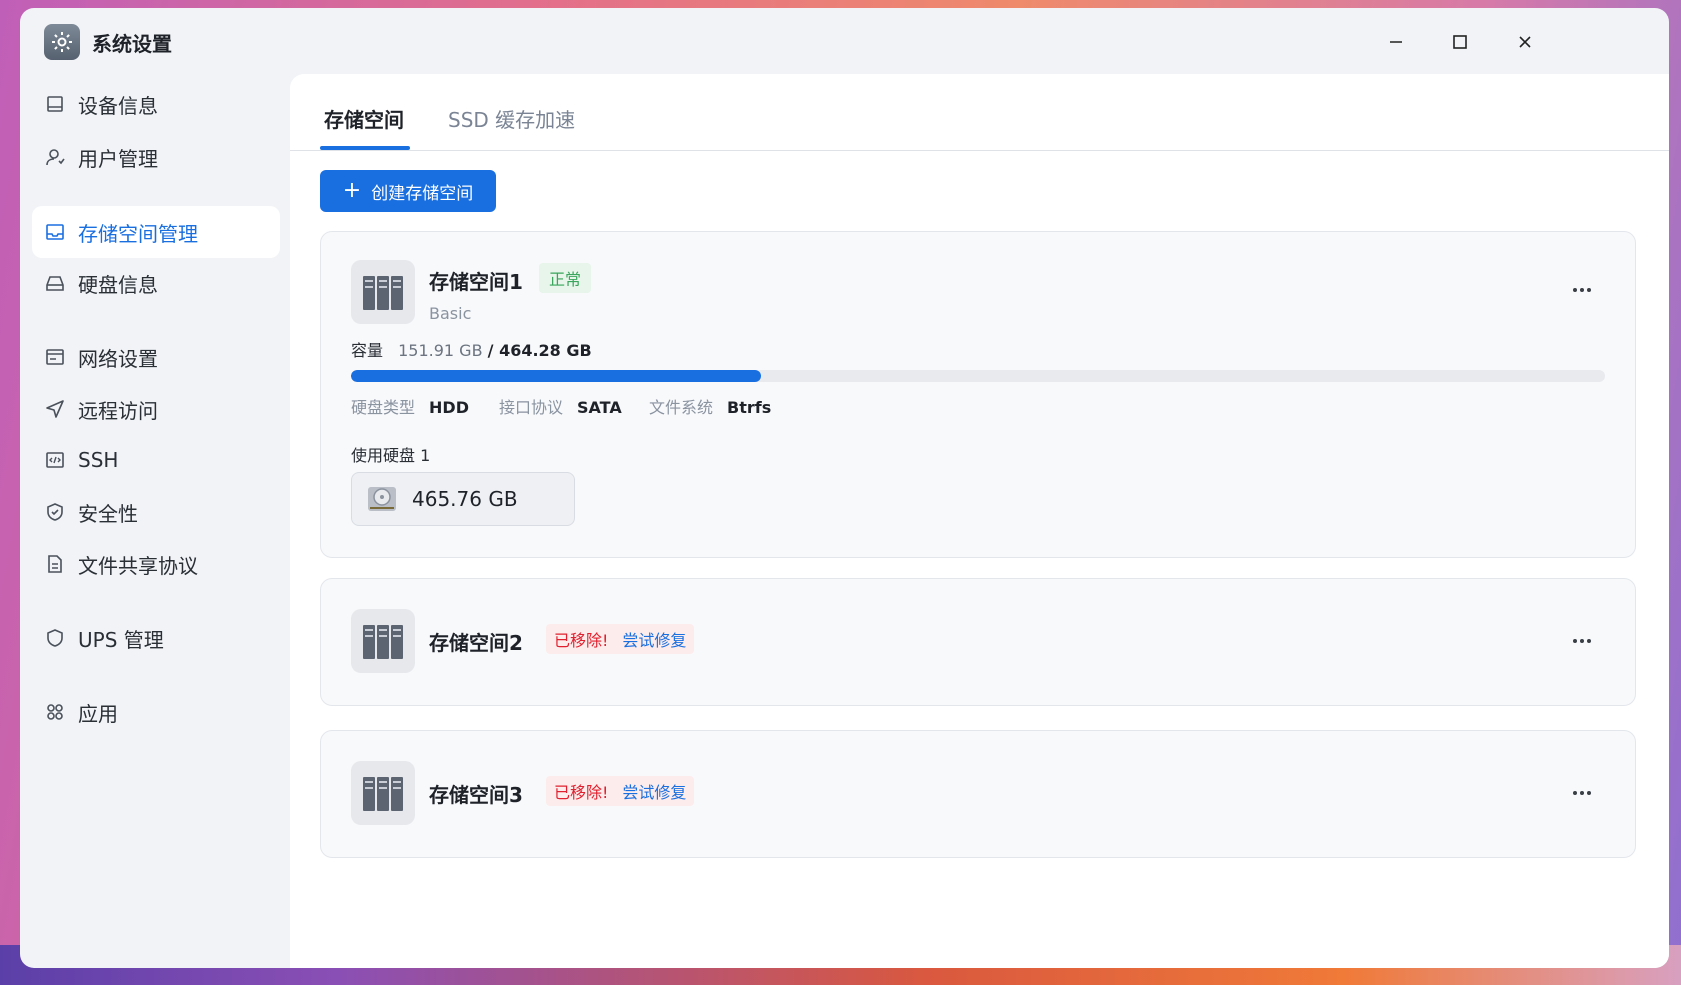 The image size is (1681, 985). What do you see at coordinates (391, 455) in the screenshot?
I see `used-disks-label: 使用硬盘 1` at bounding box center [391, 455].